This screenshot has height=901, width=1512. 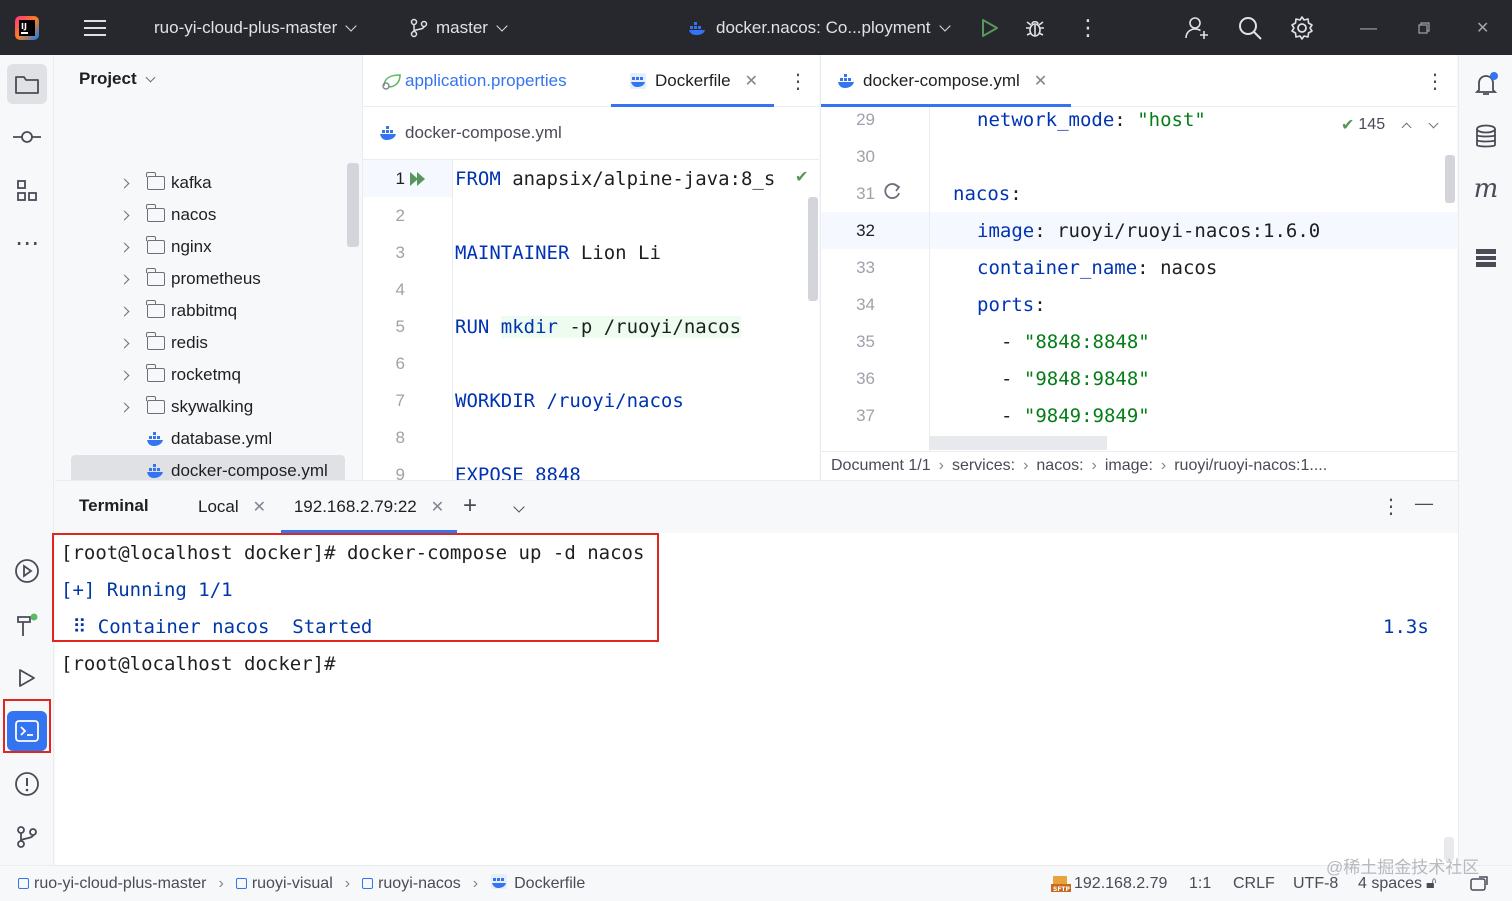 What do you see at coordinates (1059, 466) in the screenshot?
I see `breadcrumb-item: nacos:` at bounding box center [1059, 466].